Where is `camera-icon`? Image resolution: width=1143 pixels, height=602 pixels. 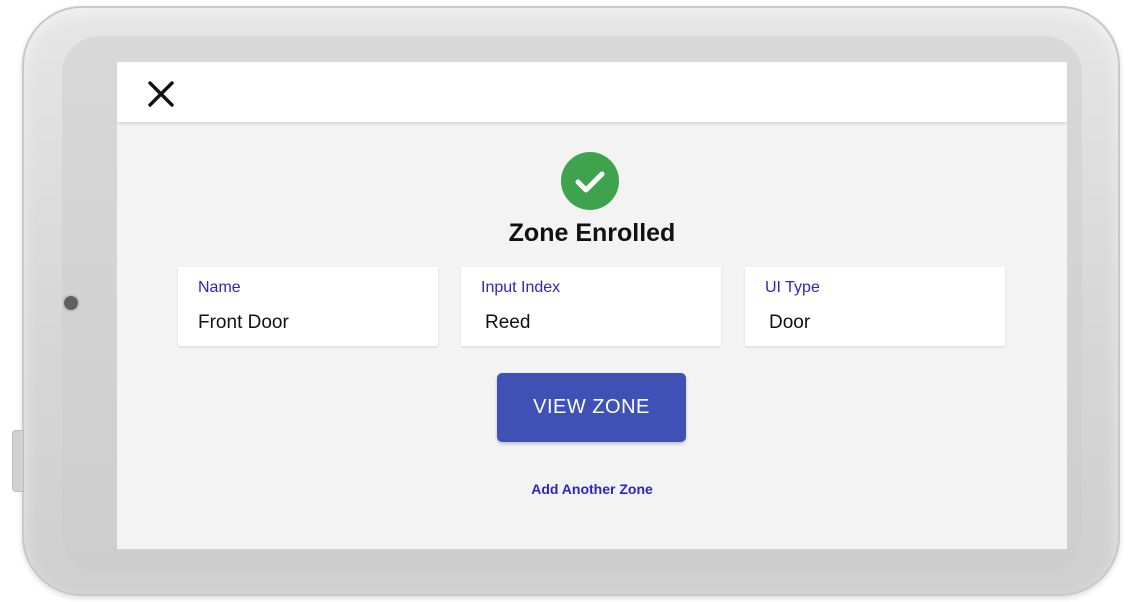 camera-icon is located at coordinates (71, 303).